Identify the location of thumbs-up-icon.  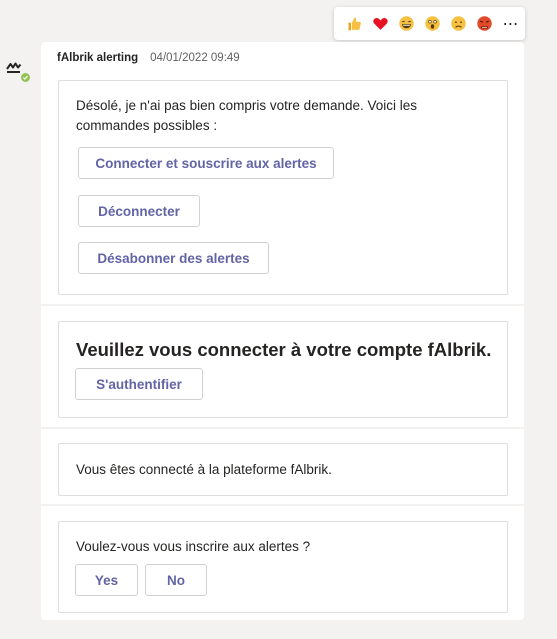
(354, 24).